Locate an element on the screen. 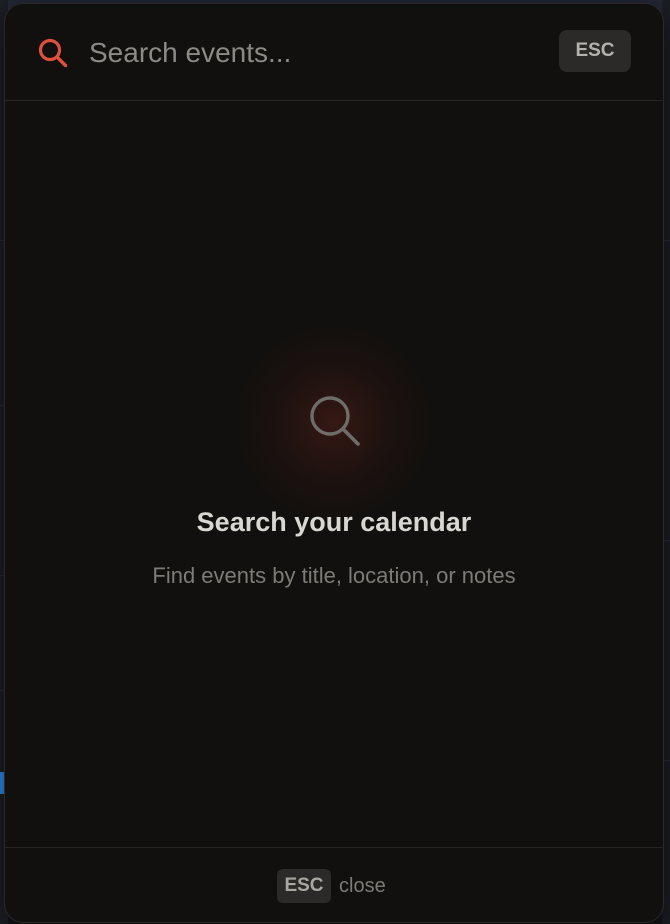 This screenshot has height=924, width=670. footer-esc-key: ESC is located at coordinates (304, 886).